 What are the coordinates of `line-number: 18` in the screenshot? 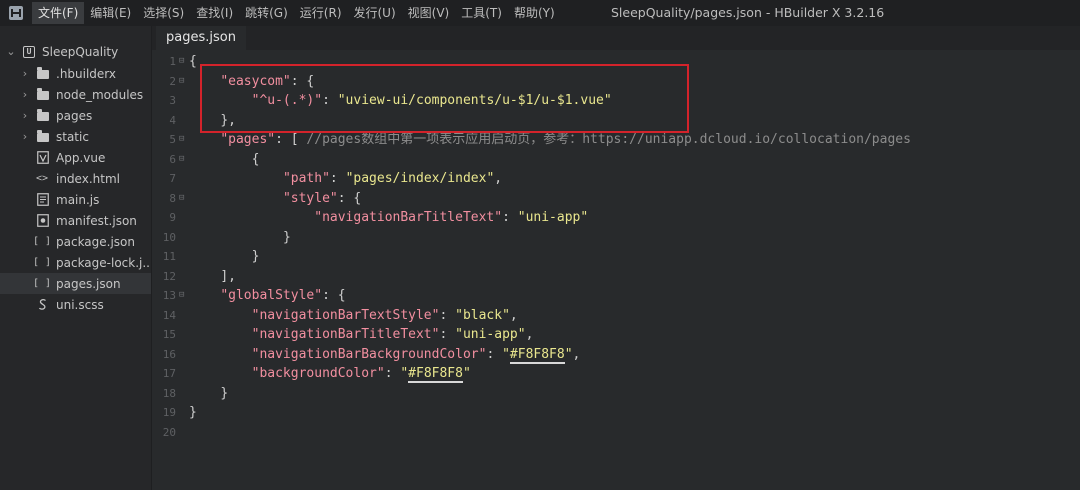 It's located at (169, 393).